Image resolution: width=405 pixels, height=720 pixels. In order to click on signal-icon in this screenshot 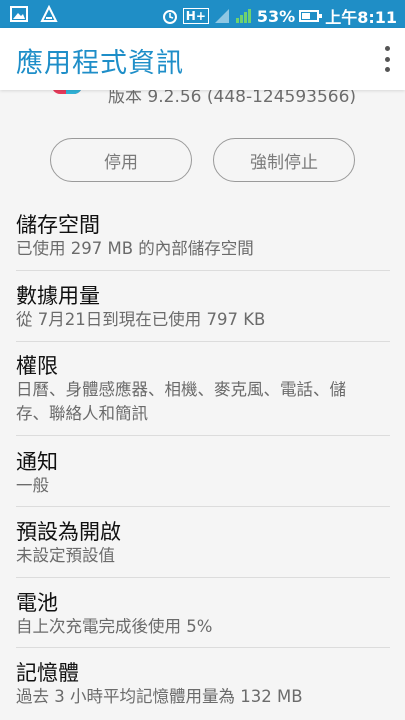, I will do `click(221, 16)`.